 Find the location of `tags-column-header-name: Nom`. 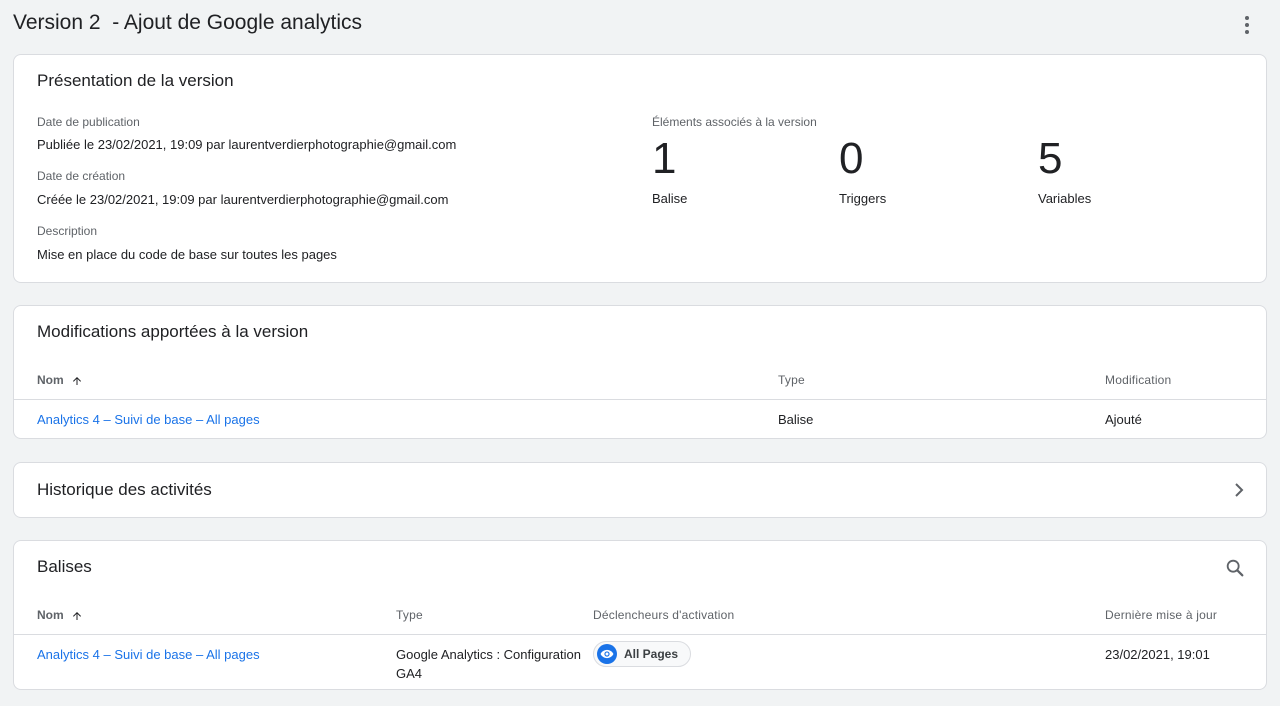

tags-column-header-name: Nom is located at coordinates (60, 615).